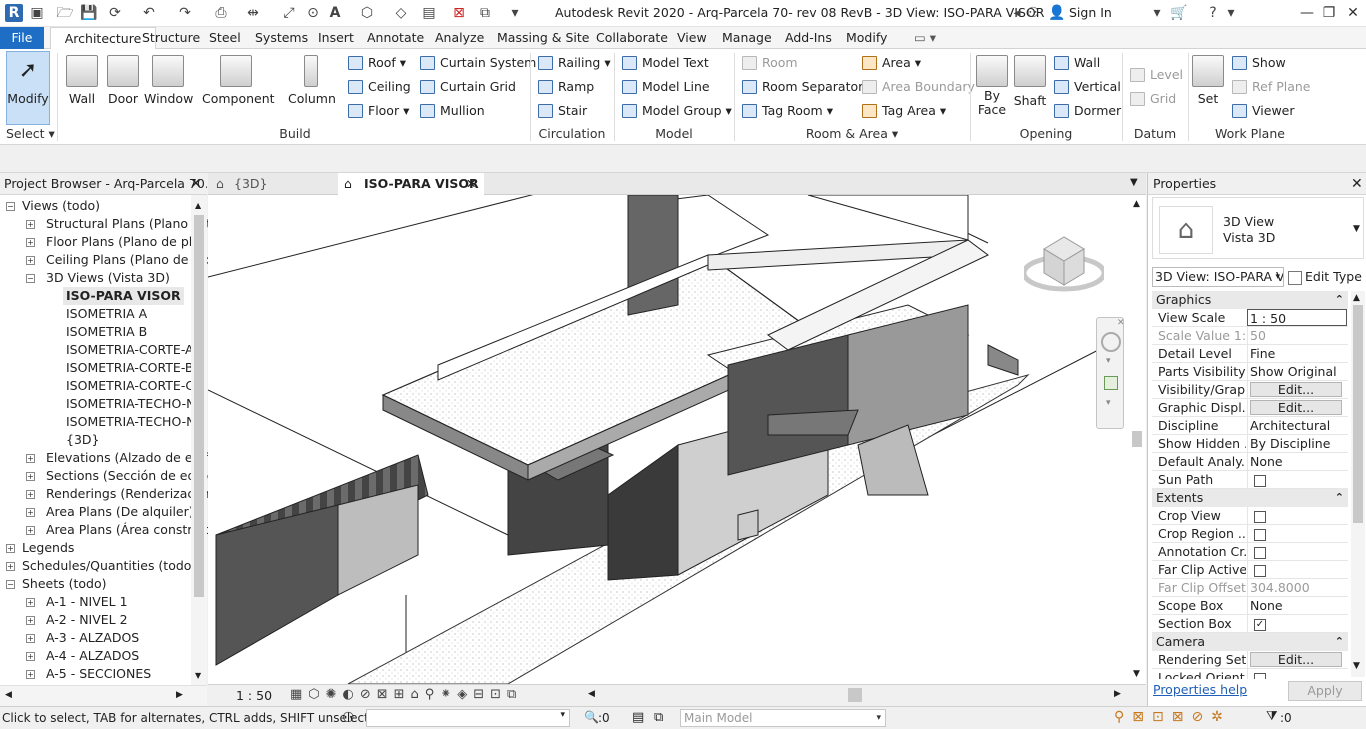 This screenshot has width=1366, height=729. Describe the element at coordinates (1260, 624) in the screenshot. I see `property-checkbox: ✓` at that location.